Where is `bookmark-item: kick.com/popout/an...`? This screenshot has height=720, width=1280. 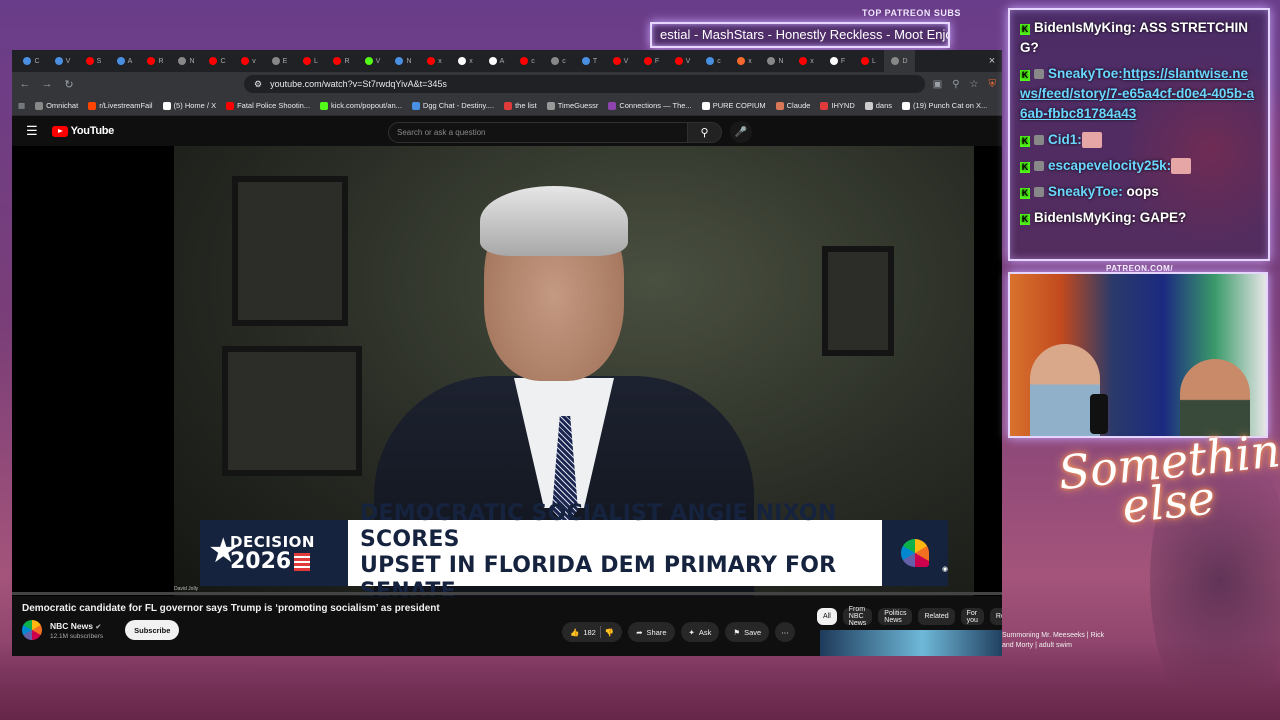 bookmark-item: kick.com/popout/an... is located at coordinates (361, 105).